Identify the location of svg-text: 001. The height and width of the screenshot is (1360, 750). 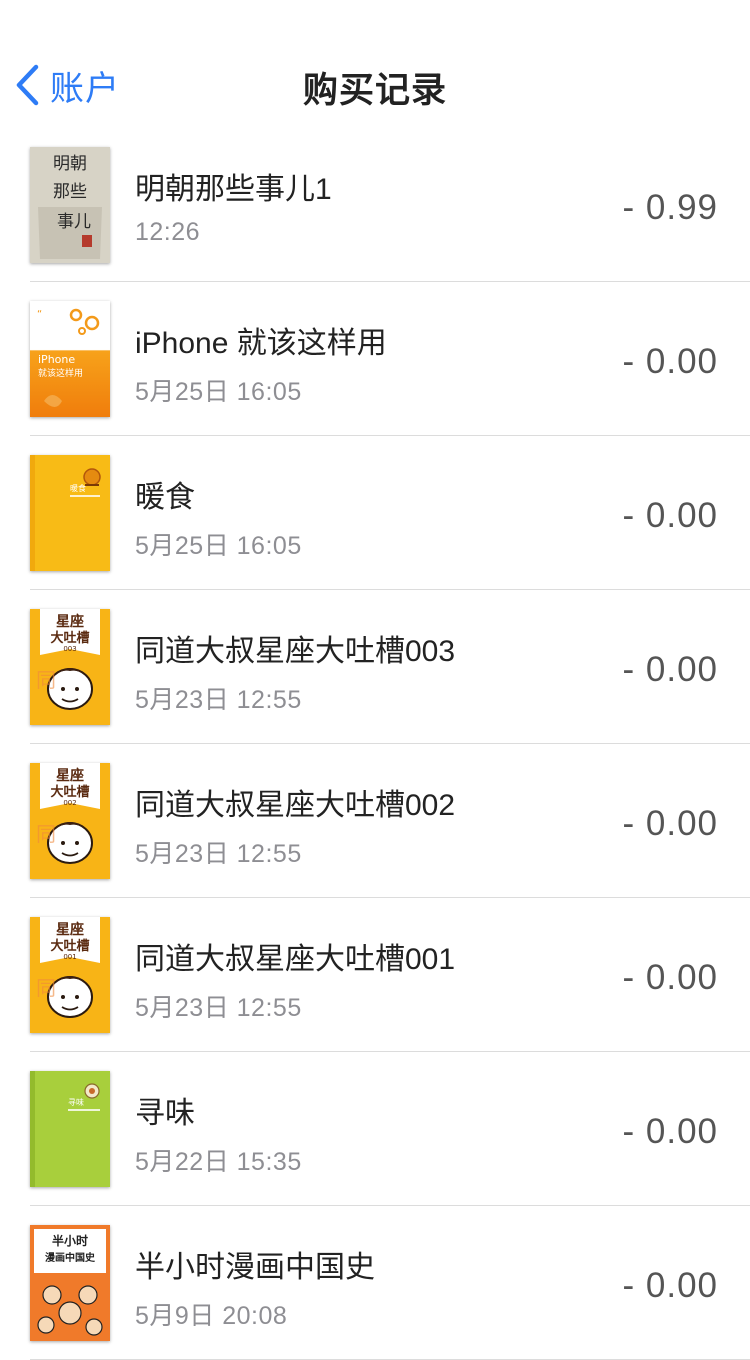
(69, 957).